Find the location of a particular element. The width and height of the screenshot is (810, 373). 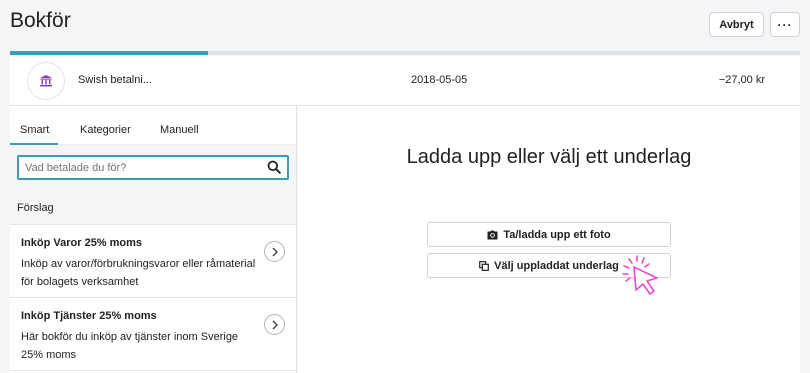

suggestions-header: Förslag is located at coordinates (153, 206).